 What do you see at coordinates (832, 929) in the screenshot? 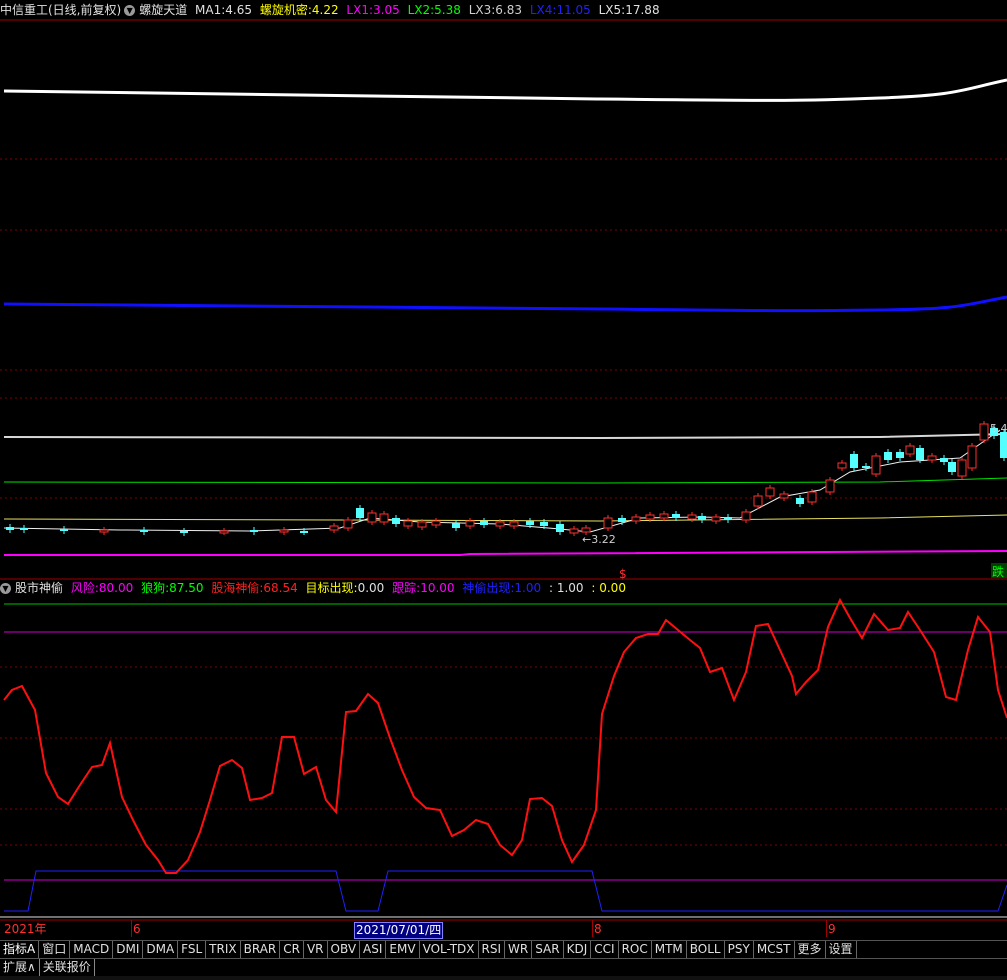
I see `date-month-9: 9` at bounding box center [832, 929].